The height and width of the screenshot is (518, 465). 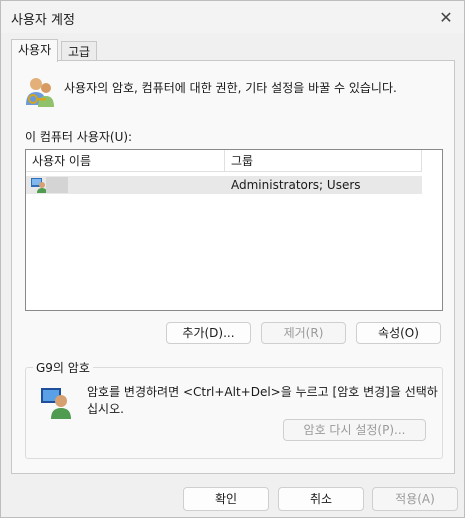 I want to click on title-bar: 사용자 계정 ✕, so click(x=232, y=17).